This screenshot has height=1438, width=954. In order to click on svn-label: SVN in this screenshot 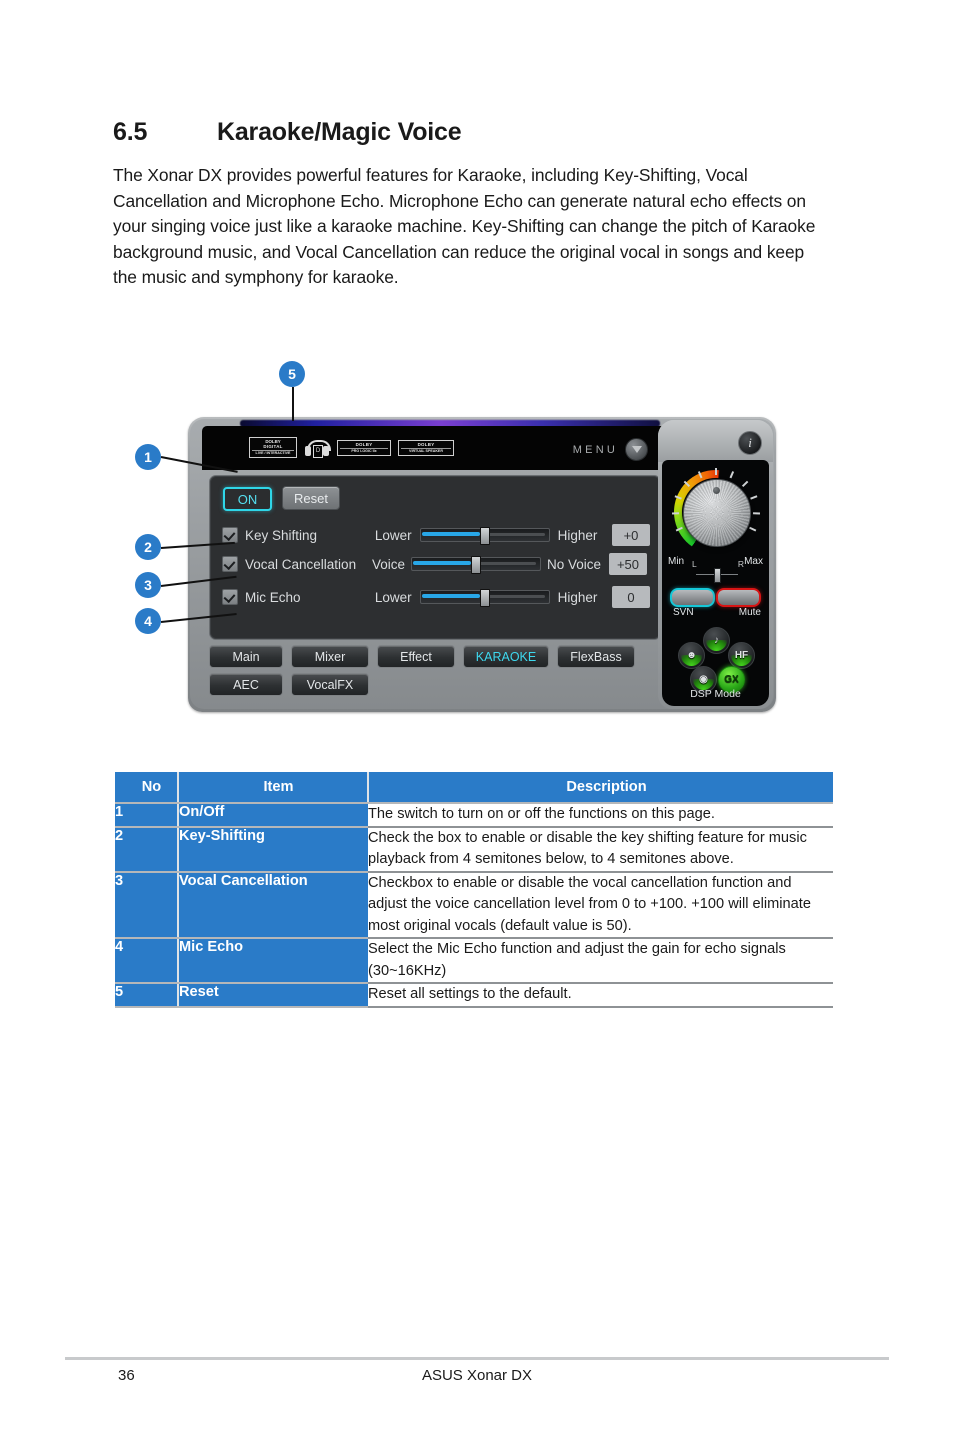, I will do `click(683, 612)`.